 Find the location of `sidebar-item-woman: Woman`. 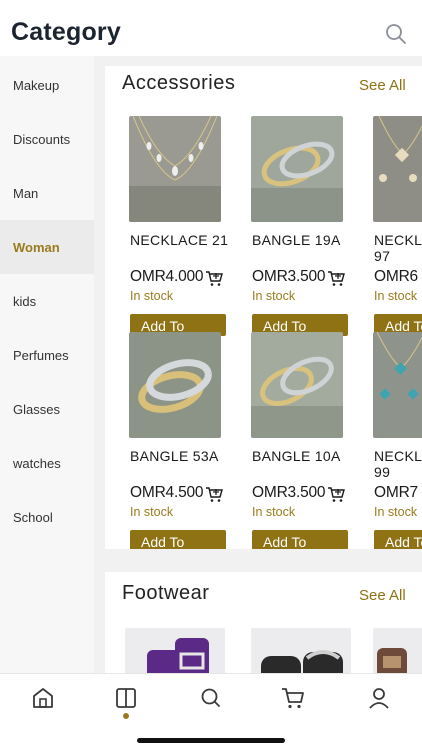

sidebar-item-woman: Woman is located at coordinates (47, 247).